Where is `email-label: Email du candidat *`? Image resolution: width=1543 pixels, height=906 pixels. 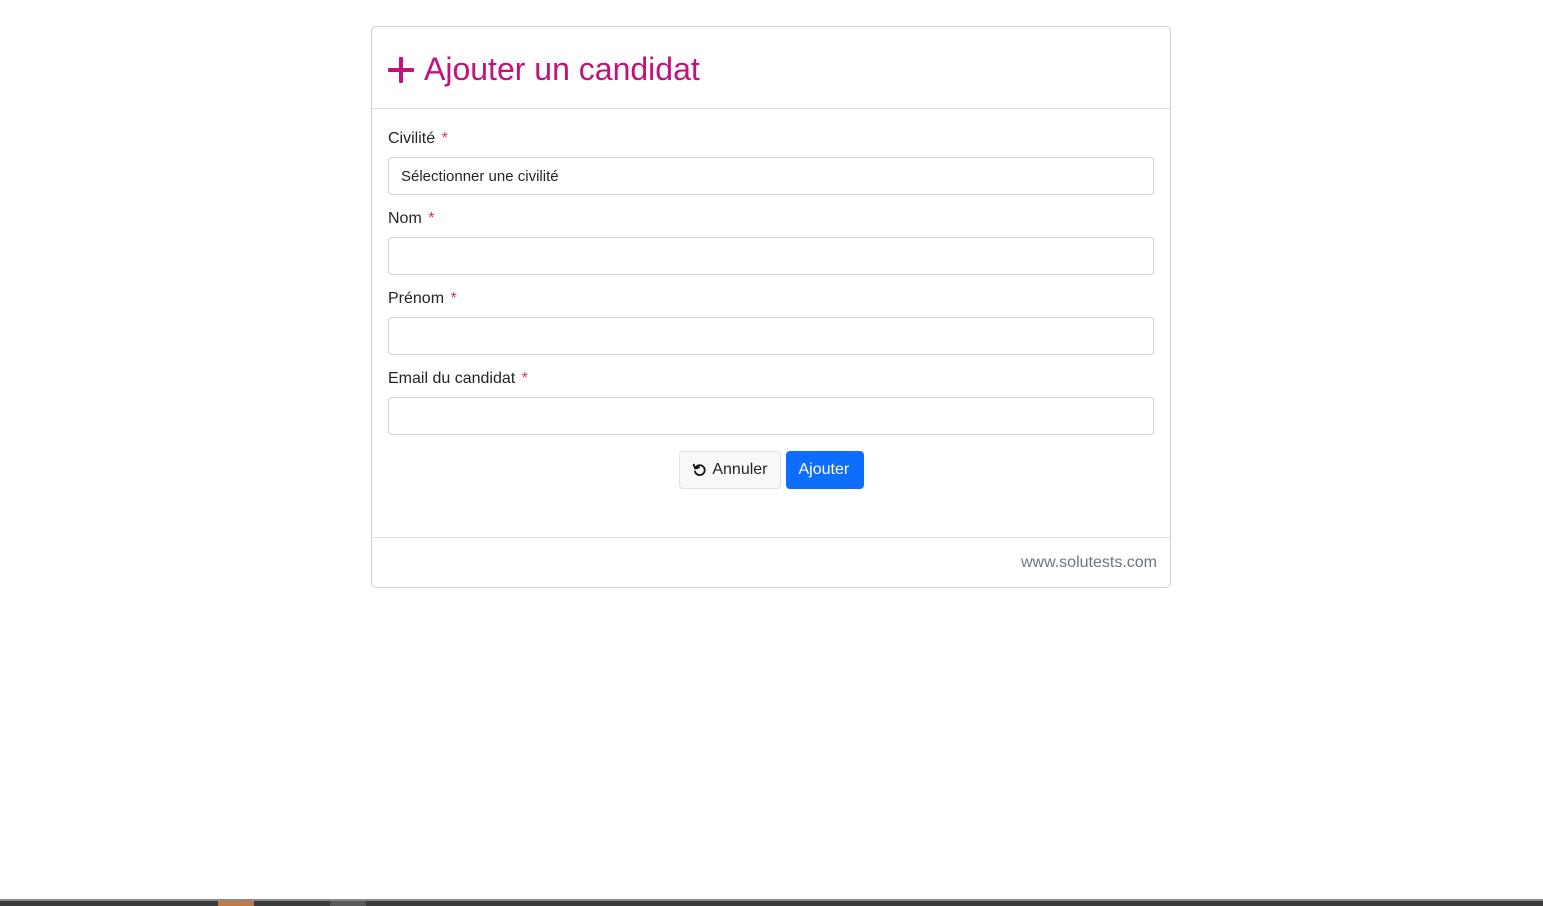
email-label: Email du candidat * is located at coordinates (771, 378).